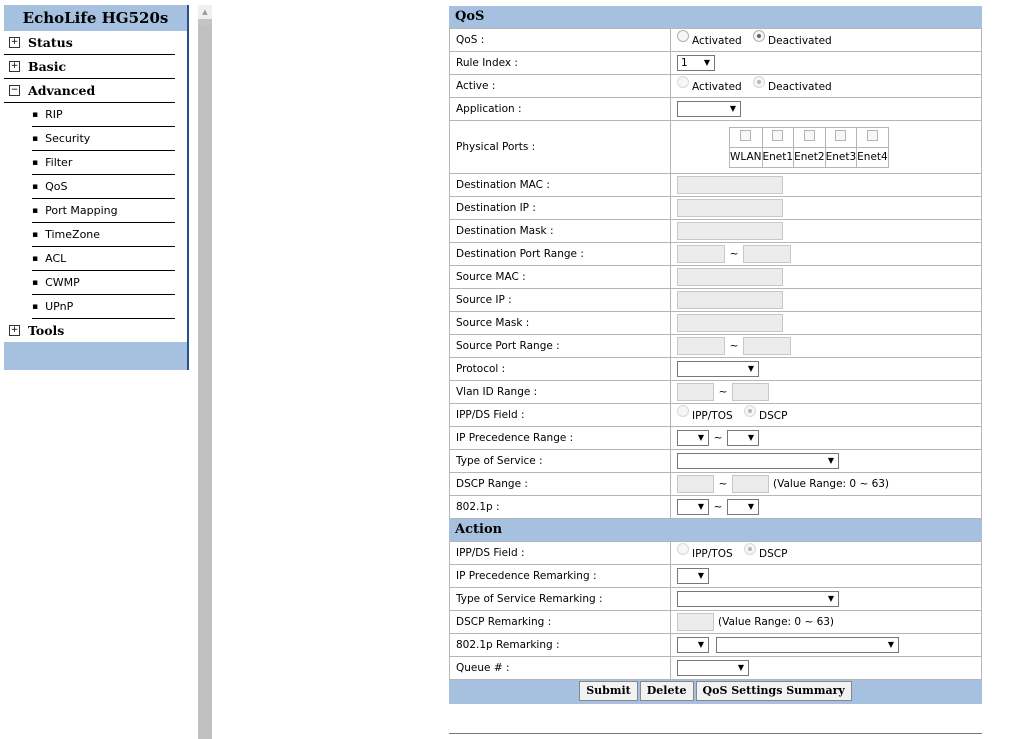 The height and width of the screenshot is (739, 1024). What do you see at coordinates (730, 185) in the screenshot?
I see `dest-mac-input` at bounding box center [730, 185].